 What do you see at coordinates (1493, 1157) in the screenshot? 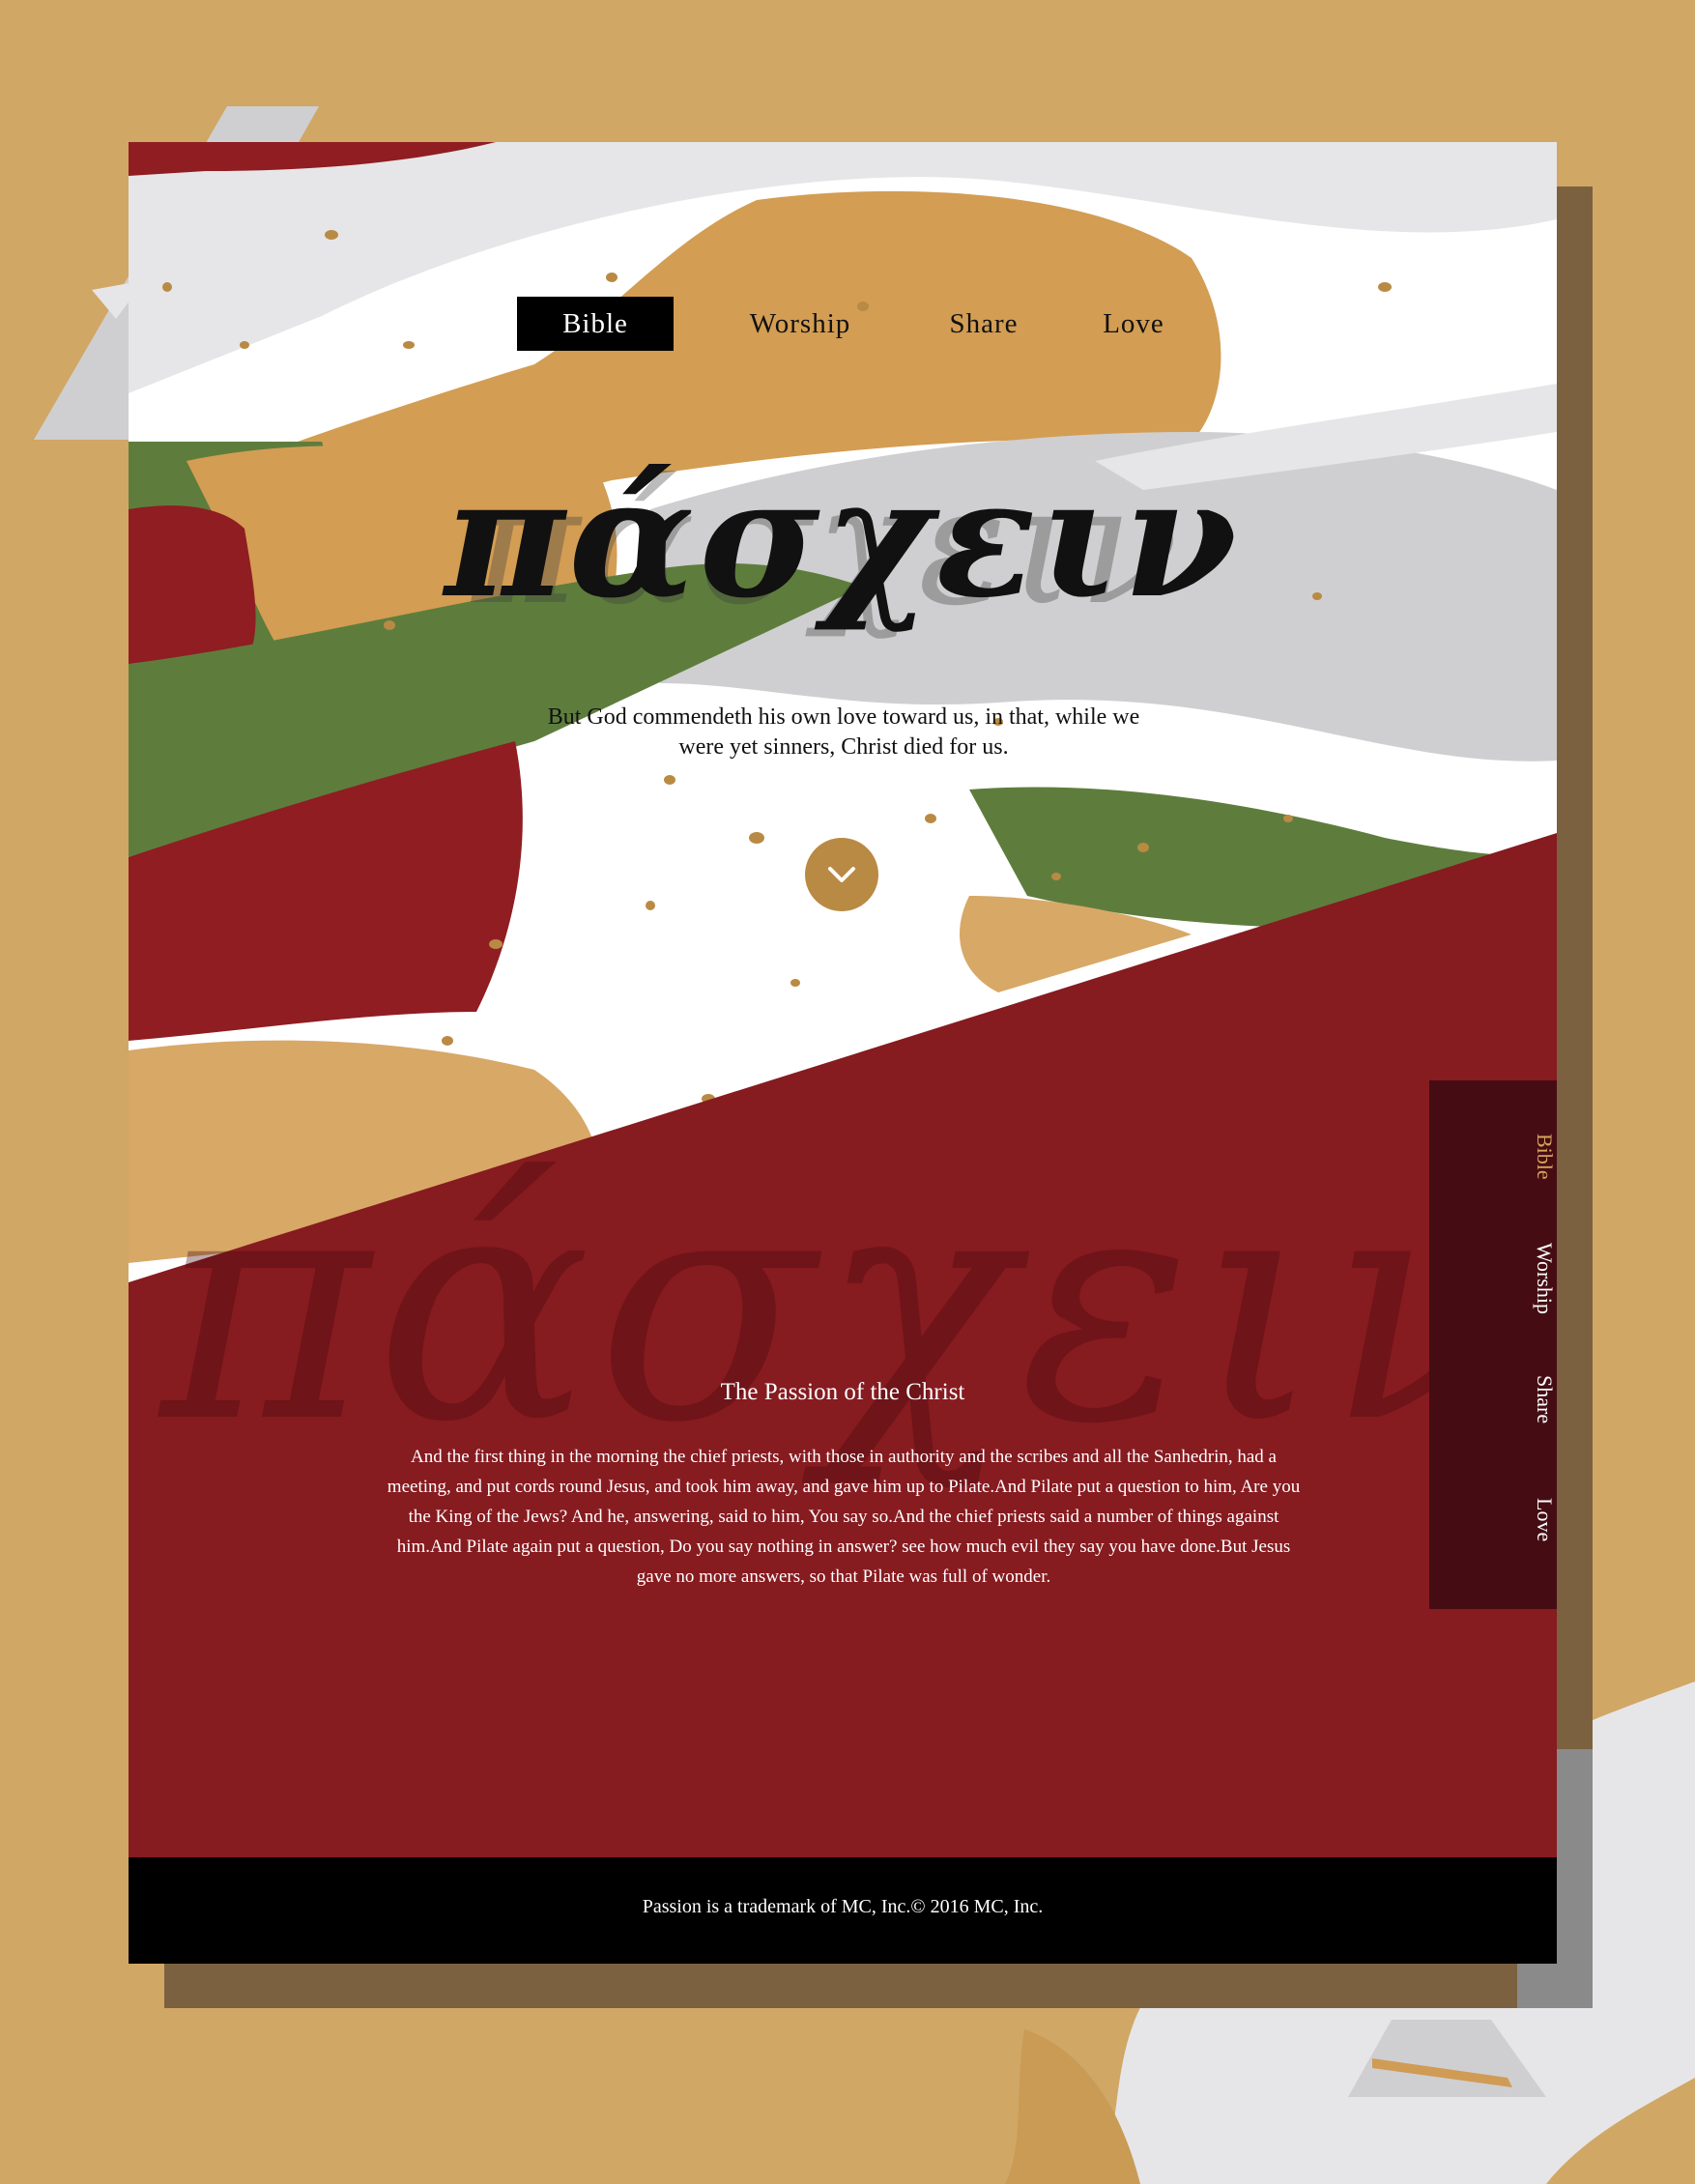
I see `side-nav-item-bible: Bible` at bounding box center [1493, 1157].